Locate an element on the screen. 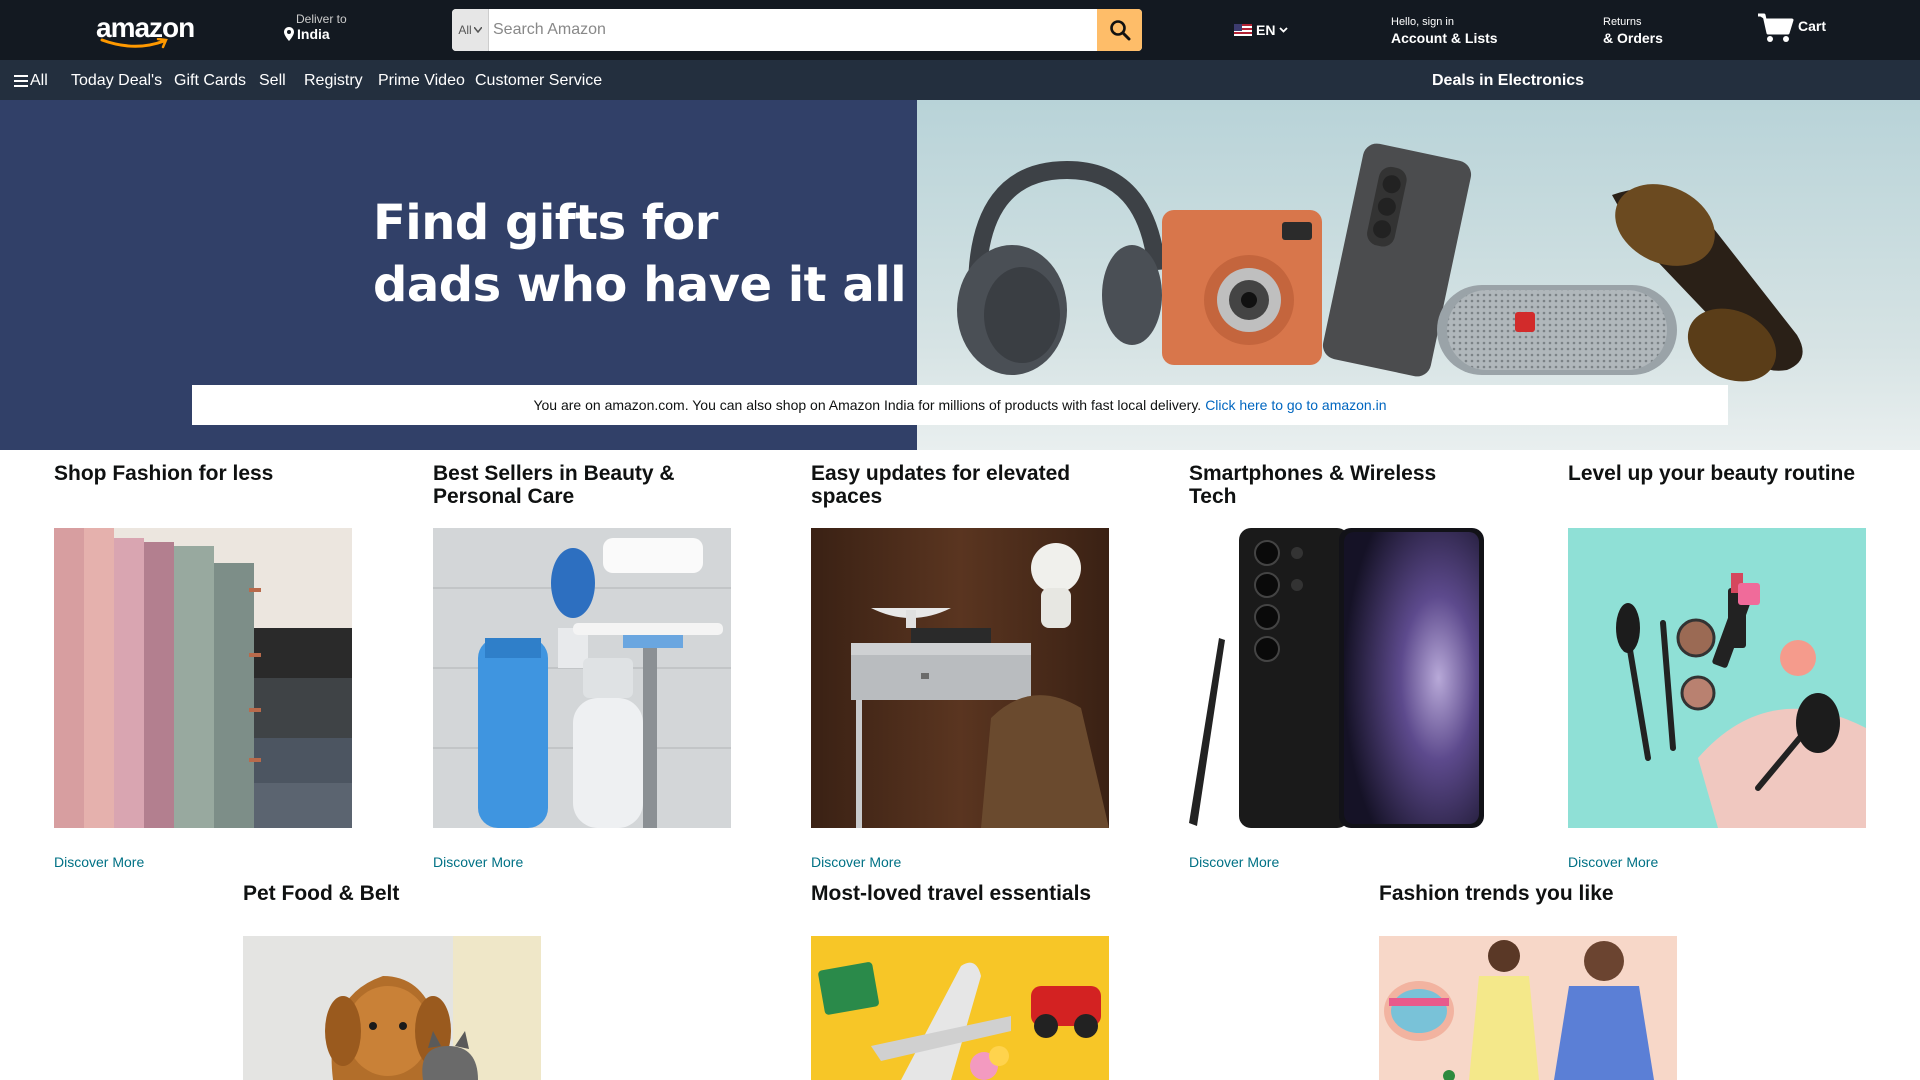 The image size is (1920, 1080). deliver-label: Deliver to is located at coordinates (321, 19).